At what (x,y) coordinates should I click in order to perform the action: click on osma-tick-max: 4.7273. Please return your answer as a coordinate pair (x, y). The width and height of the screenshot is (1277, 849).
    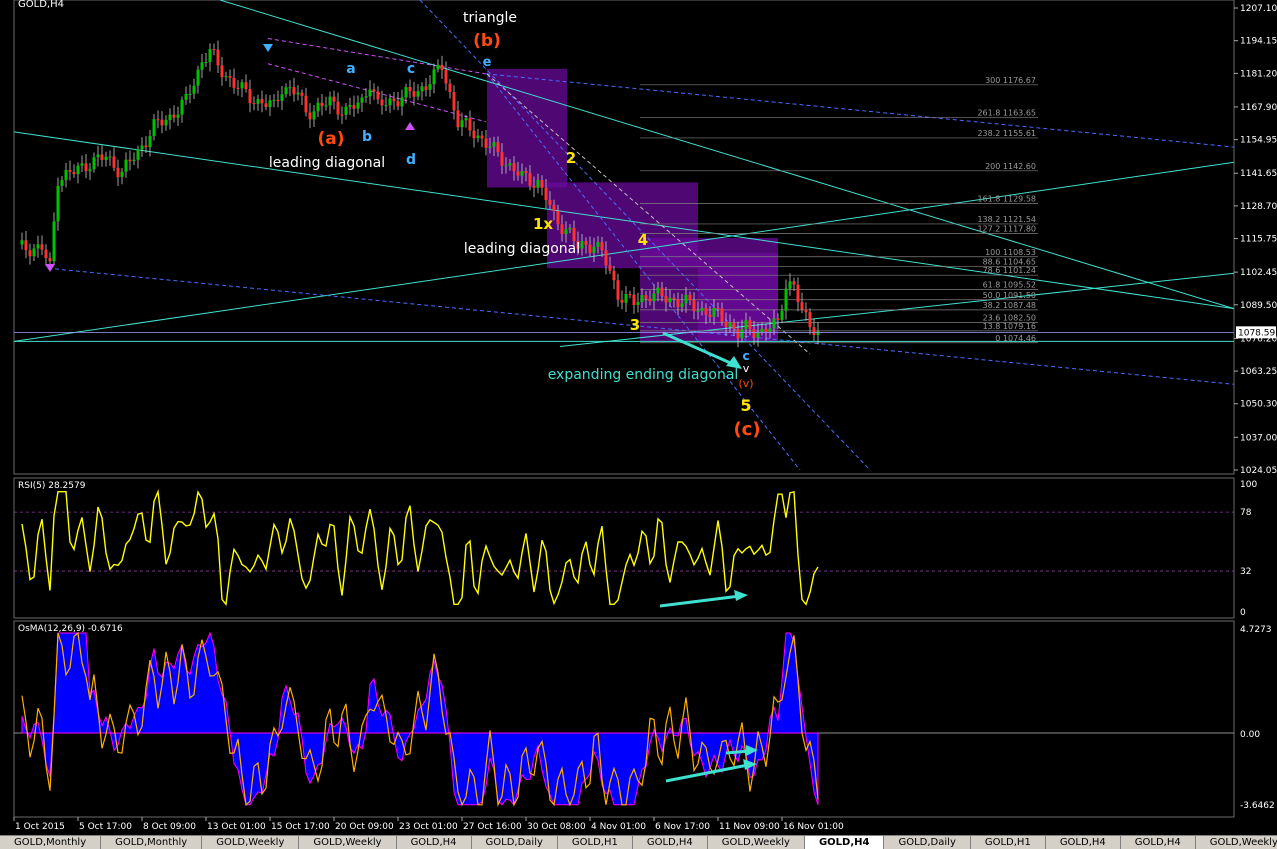
    Looking at the image, I should click on (1256, 630).